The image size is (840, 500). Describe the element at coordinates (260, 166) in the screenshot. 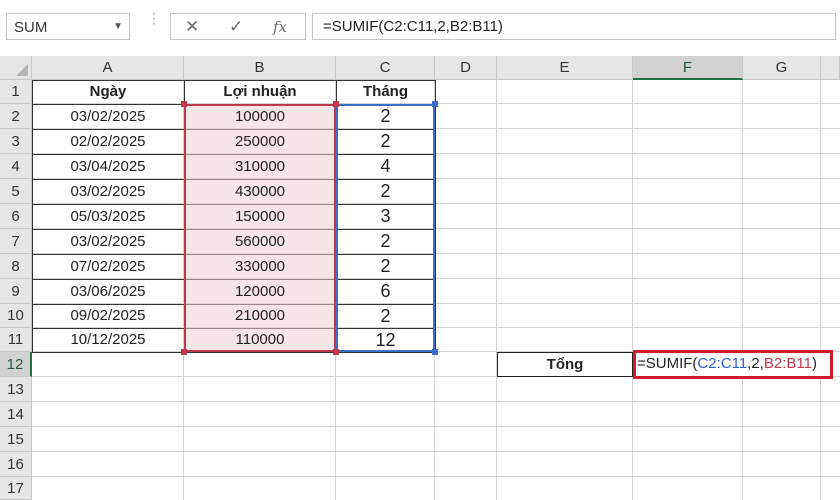

I see `profit-cell: 310000` at that location.